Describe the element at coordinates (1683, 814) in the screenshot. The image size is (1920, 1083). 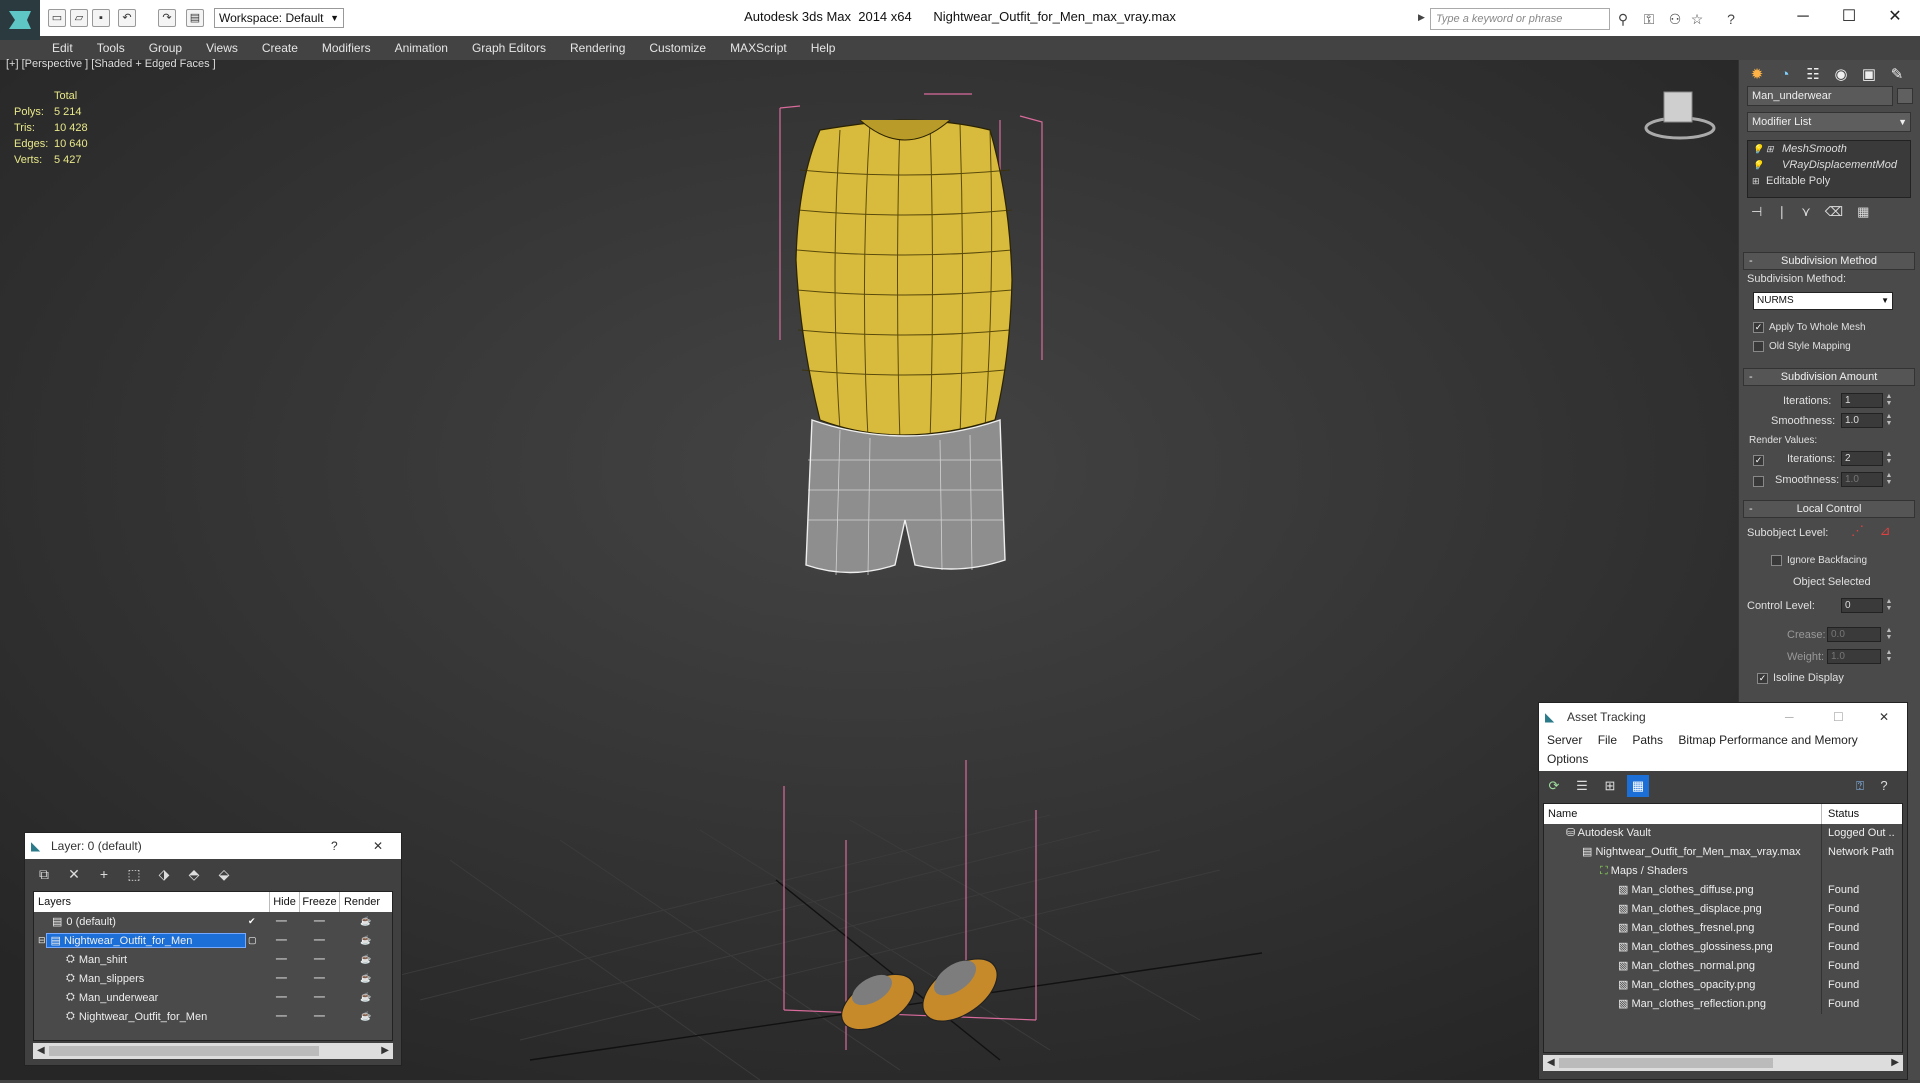
I see `column-header: Name` at that location.